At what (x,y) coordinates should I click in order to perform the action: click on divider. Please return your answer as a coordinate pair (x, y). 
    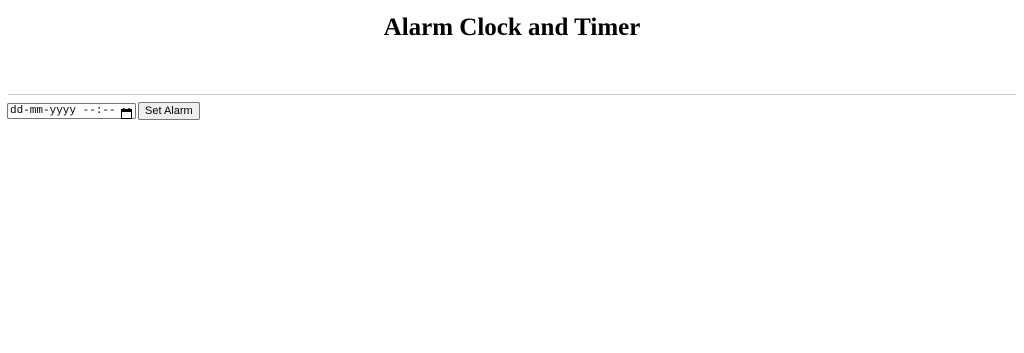
    Looking at the image, I should click on (512, 94).